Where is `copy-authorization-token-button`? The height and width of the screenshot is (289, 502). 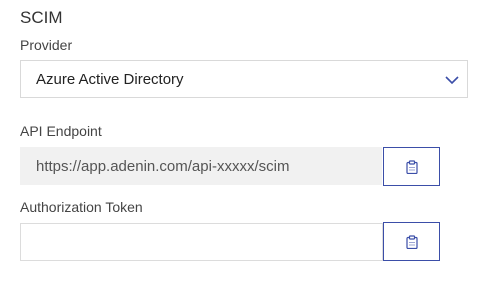 copy-authorization-token-button is located at coordinates (411, 241).